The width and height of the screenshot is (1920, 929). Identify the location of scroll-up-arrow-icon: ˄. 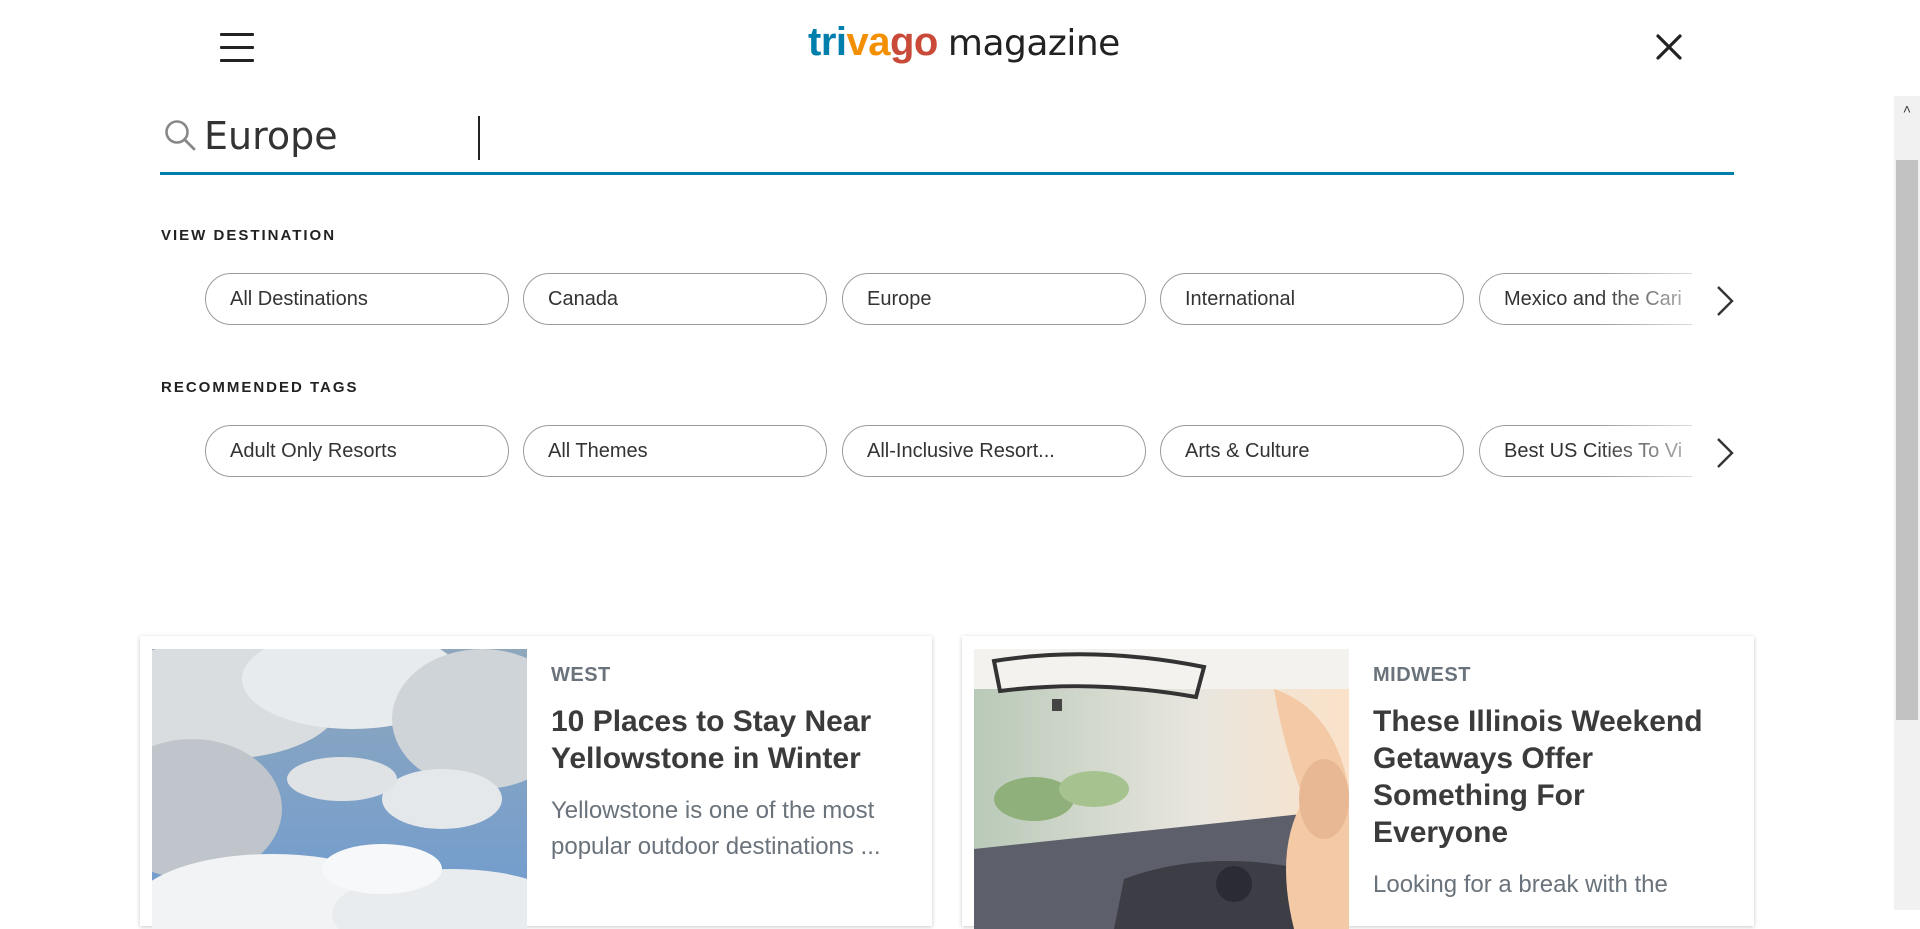
(1907, 109).